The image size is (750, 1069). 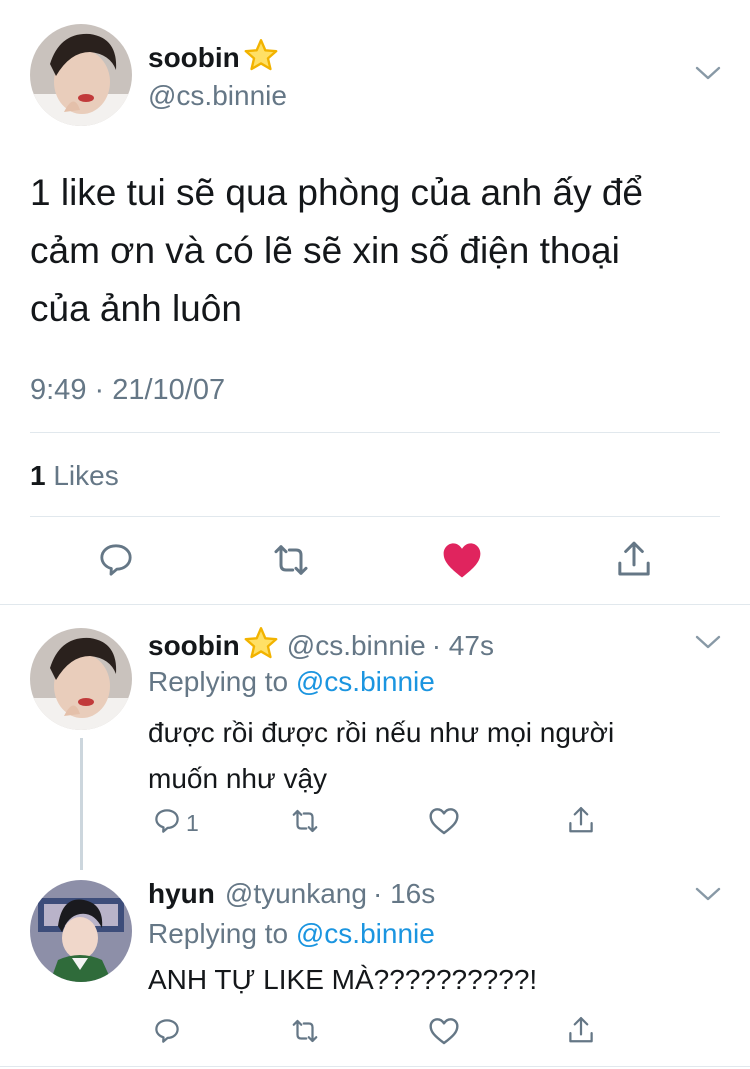 I want to click on reply2-replying-to: Replying to @cs.binnie, so click(x=291, y=934).